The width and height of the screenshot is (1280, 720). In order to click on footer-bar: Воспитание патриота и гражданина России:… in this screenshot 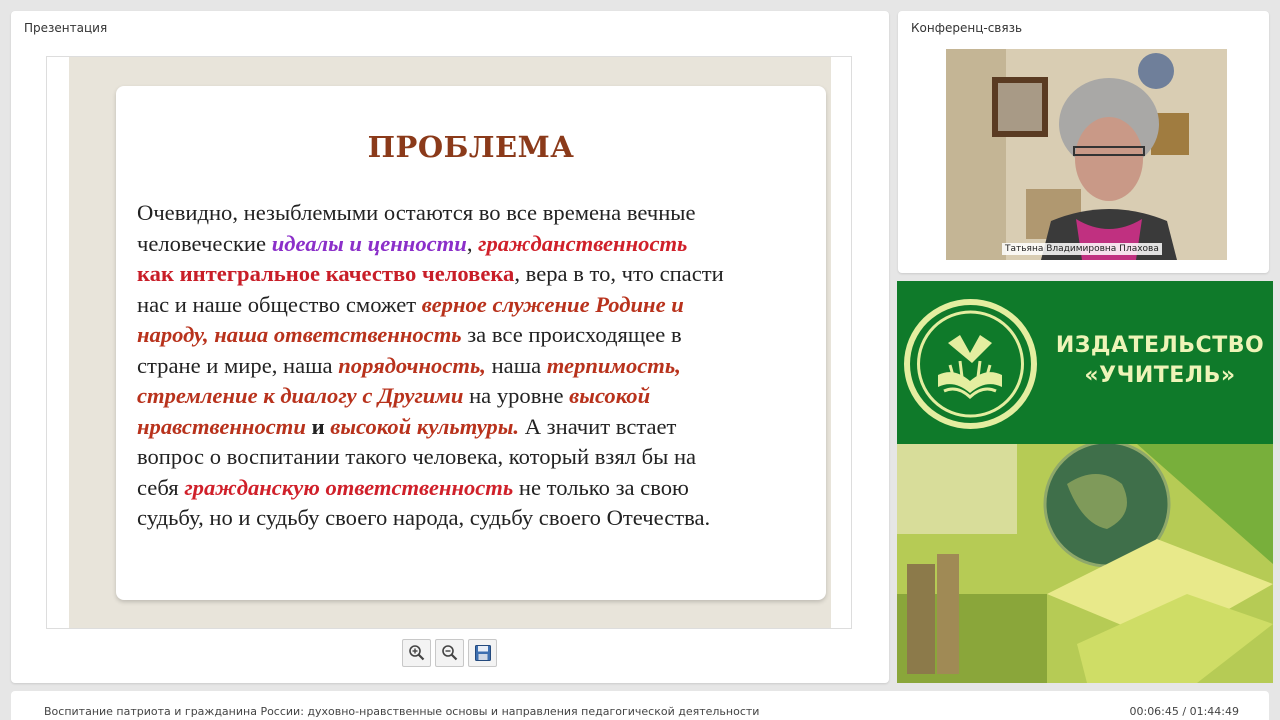, I will do `click(640, 705)`.